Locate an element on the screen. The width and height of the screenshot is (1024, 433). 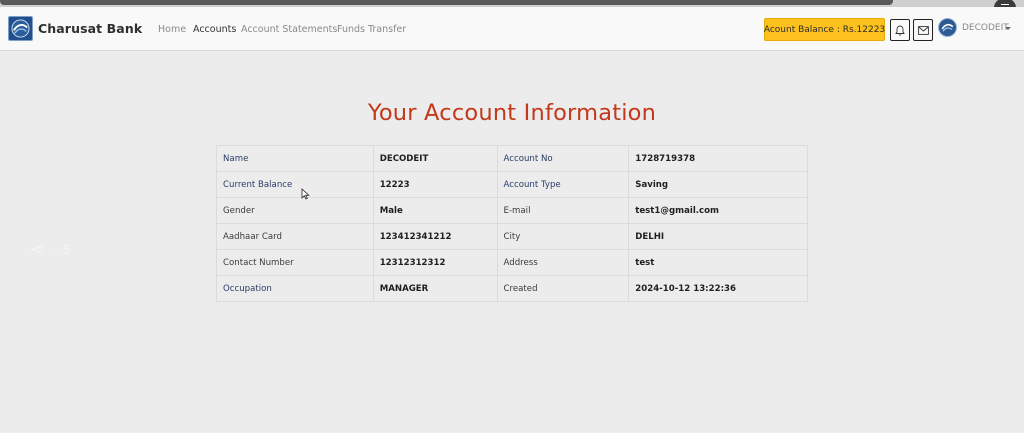
name-value: DECODEIT is located at coordinates (435, 158).